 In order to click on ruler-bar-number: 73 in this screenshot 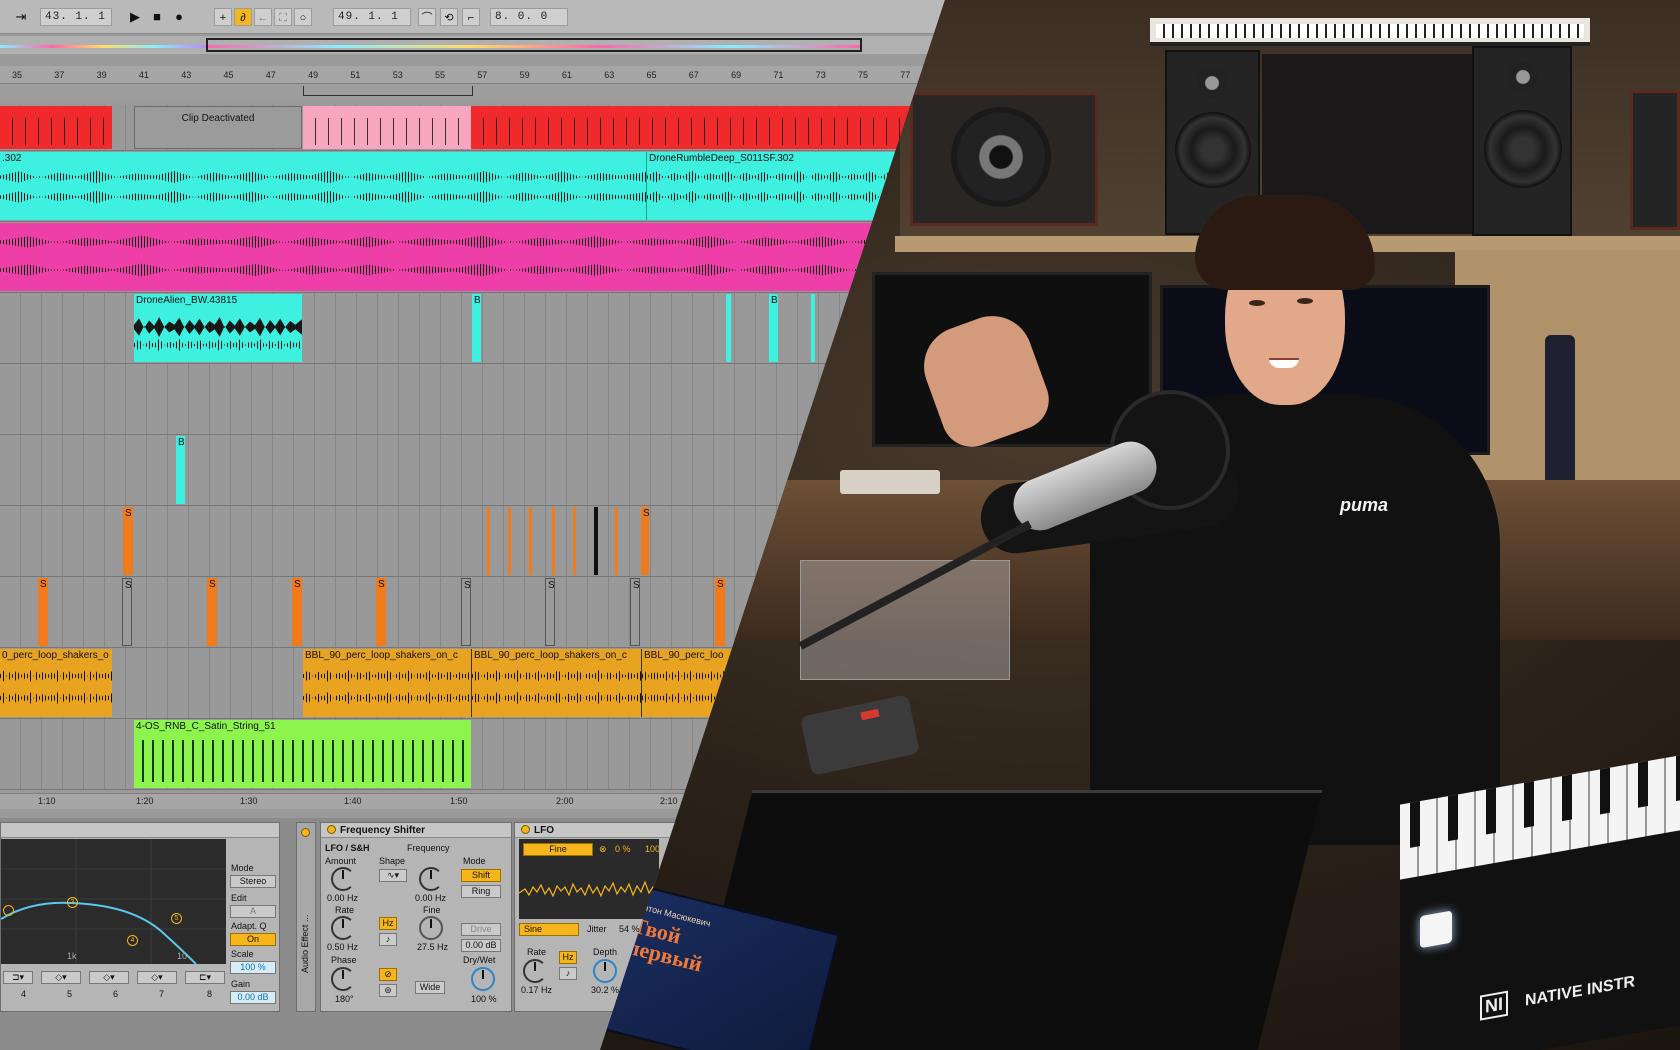, I will do `click(821, 75)`.